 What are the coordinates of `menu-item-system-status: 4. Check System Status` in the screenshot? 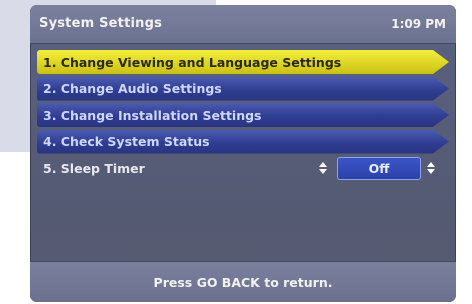 It's located at (243, 142).